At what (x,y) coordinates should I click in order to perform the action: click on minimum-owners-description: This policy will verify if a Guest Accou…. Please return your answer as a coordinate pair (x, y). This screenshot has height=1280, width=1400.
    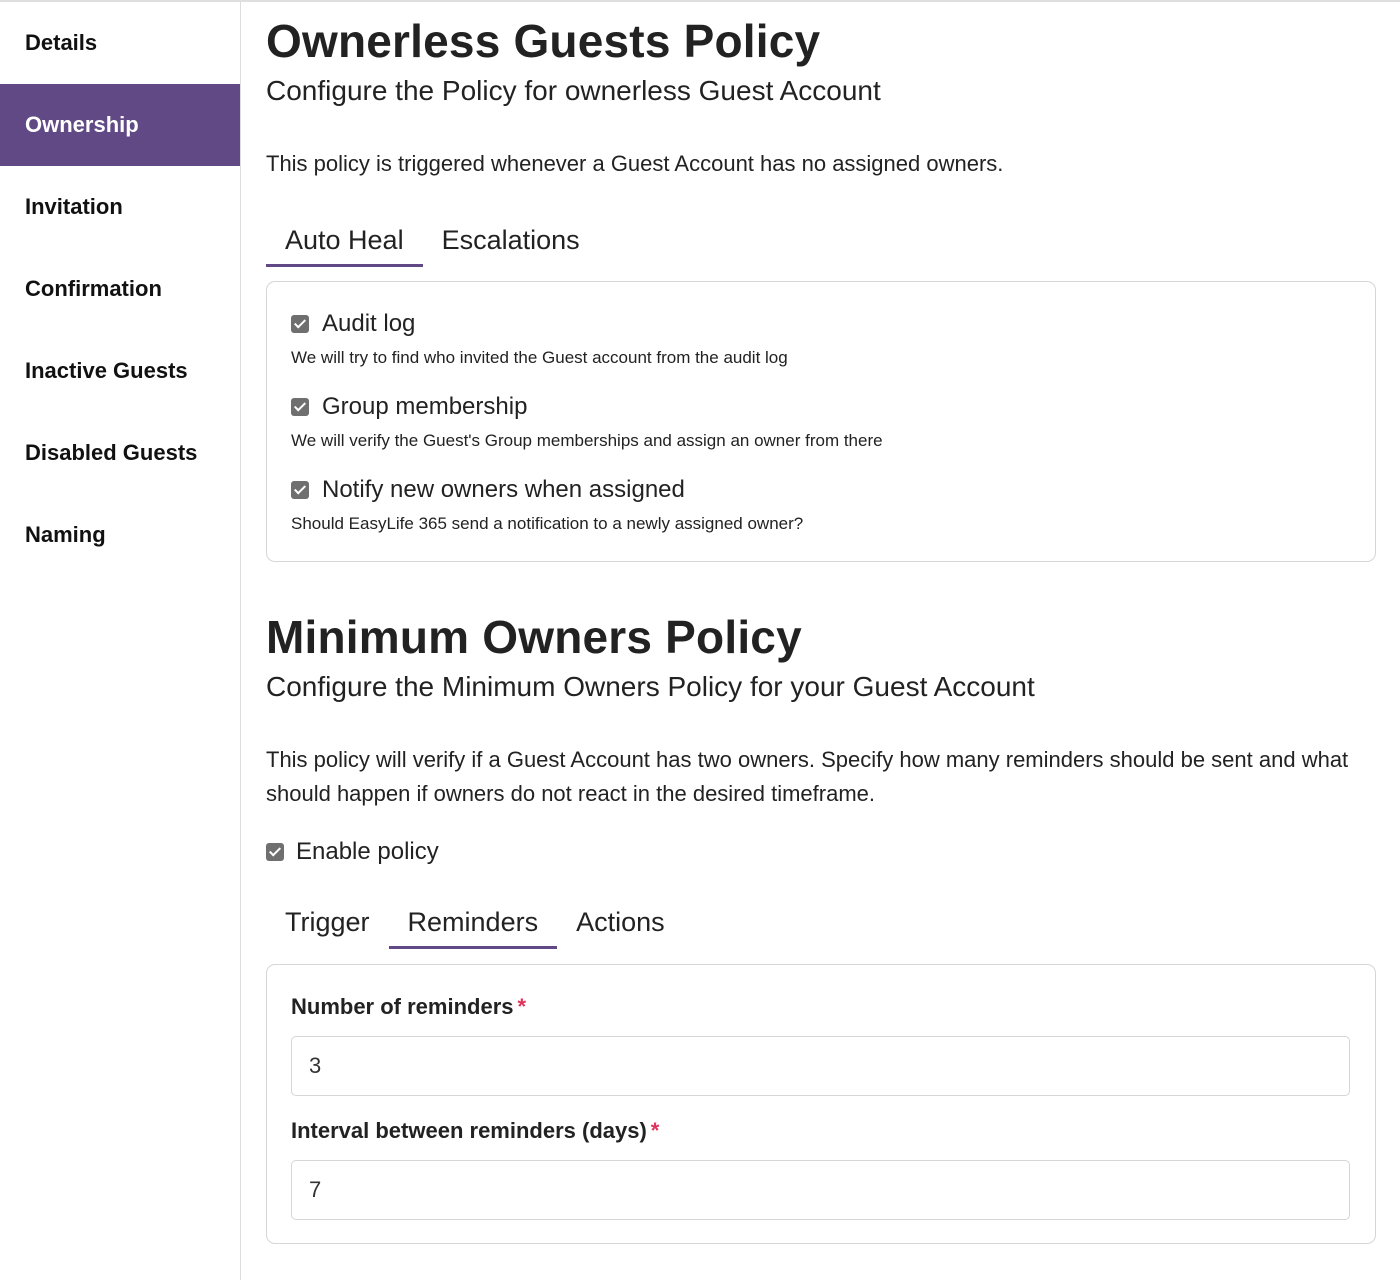
    Looking at the image, I should click on (807, 776).